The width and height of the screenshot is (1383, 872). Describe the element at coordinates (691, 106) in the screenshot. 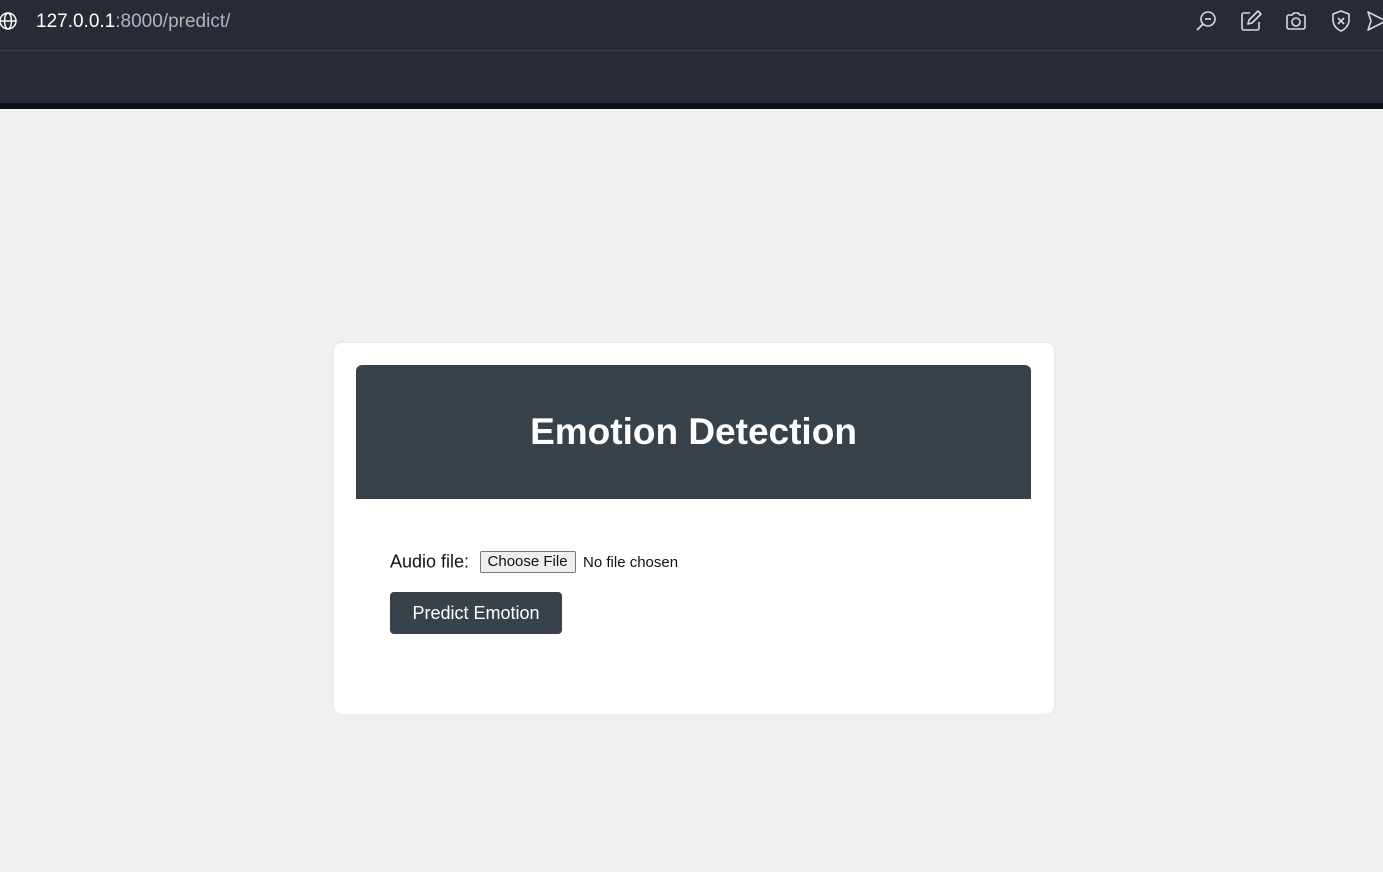

I see `navbar-divider` at that location.